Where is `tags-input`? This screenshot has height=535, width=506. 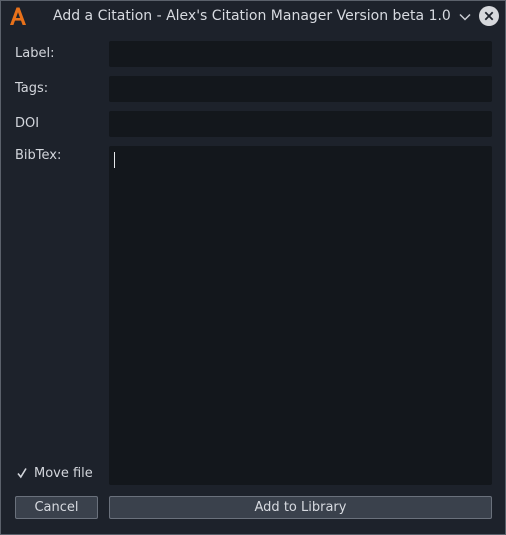 tags-input is located at coordinates (300, 89).